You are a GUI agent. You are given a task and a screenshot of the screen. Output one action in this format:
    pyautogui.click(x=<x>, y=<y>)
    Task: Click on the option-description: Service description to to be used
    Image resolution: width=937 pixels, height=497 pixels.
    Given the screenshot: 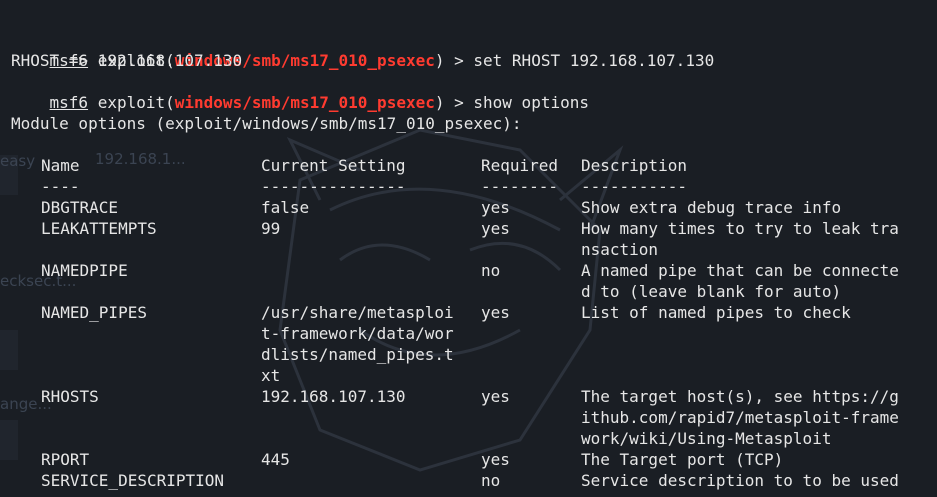 What is the action you would take?
    pyautogui.click(x=740, y=480)
    